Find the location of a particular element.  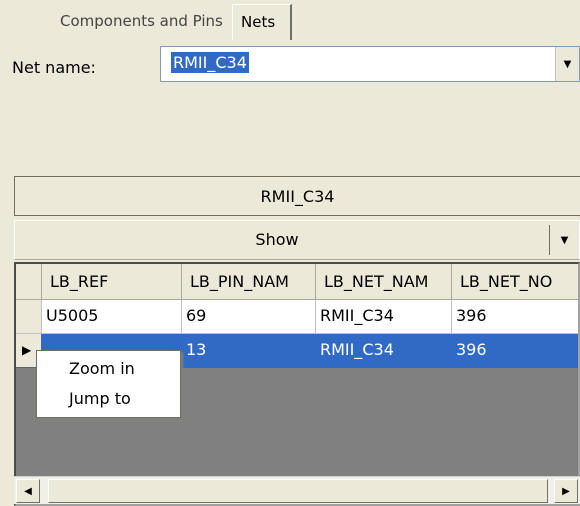

menu-item-zoom-in: Zoom in is located at coordinates (102, 368).